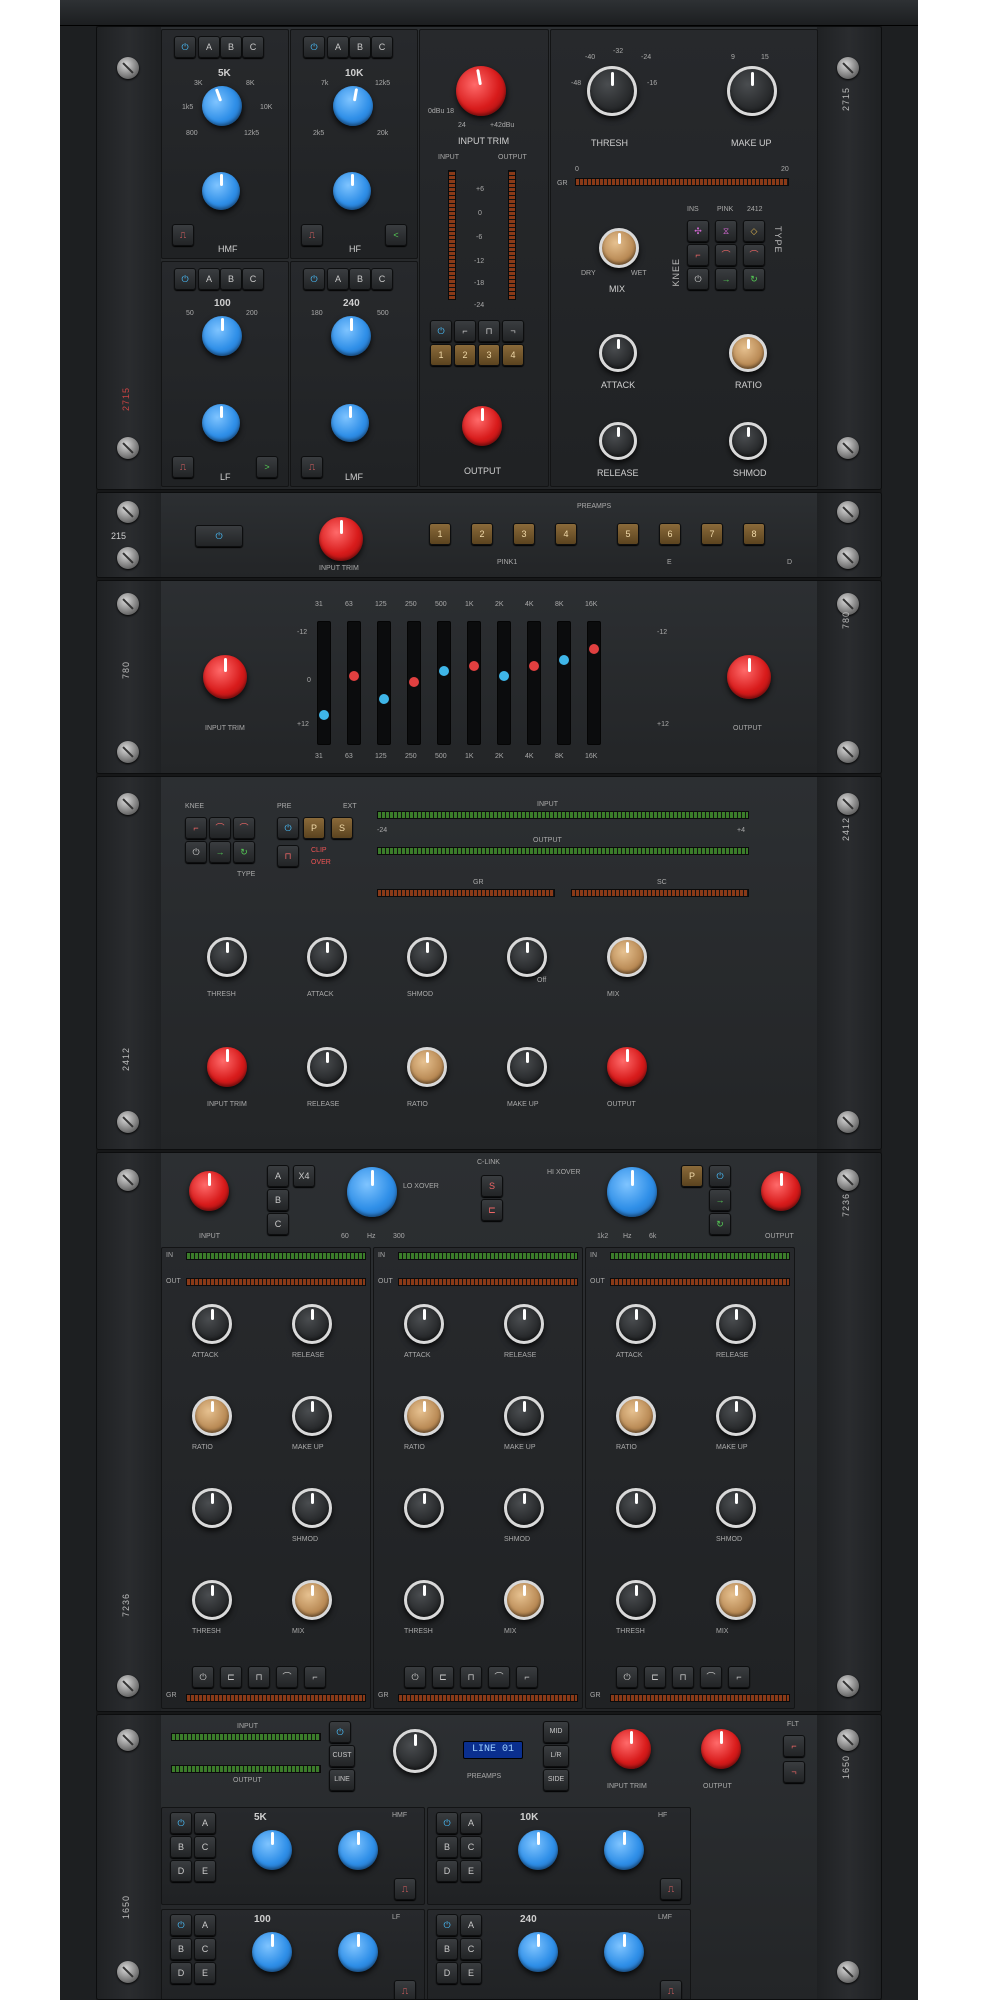 The width and height of the screenshot is (984, 2000). I want to click on shape-b-button: B, so click(231, 47).